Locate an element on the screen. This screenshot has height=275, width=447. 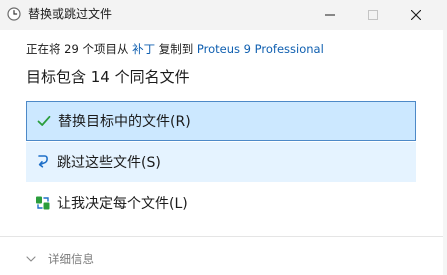
replace-files-label: 替换目标中的文件(R) is located at coordinates (124, 122).